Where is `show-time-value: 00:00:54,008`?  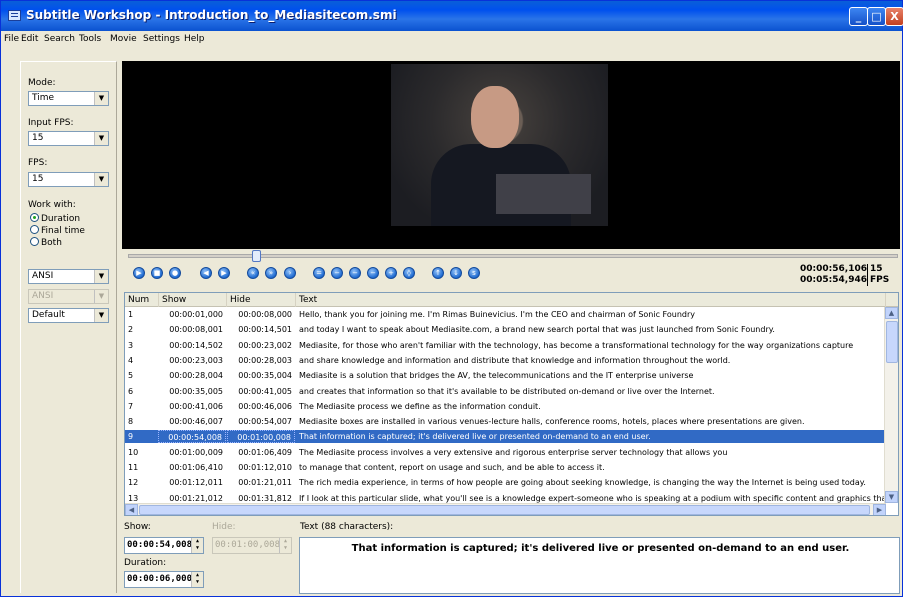
show-time-value: 00:00:54,008 is located at coordinates (160, 545).